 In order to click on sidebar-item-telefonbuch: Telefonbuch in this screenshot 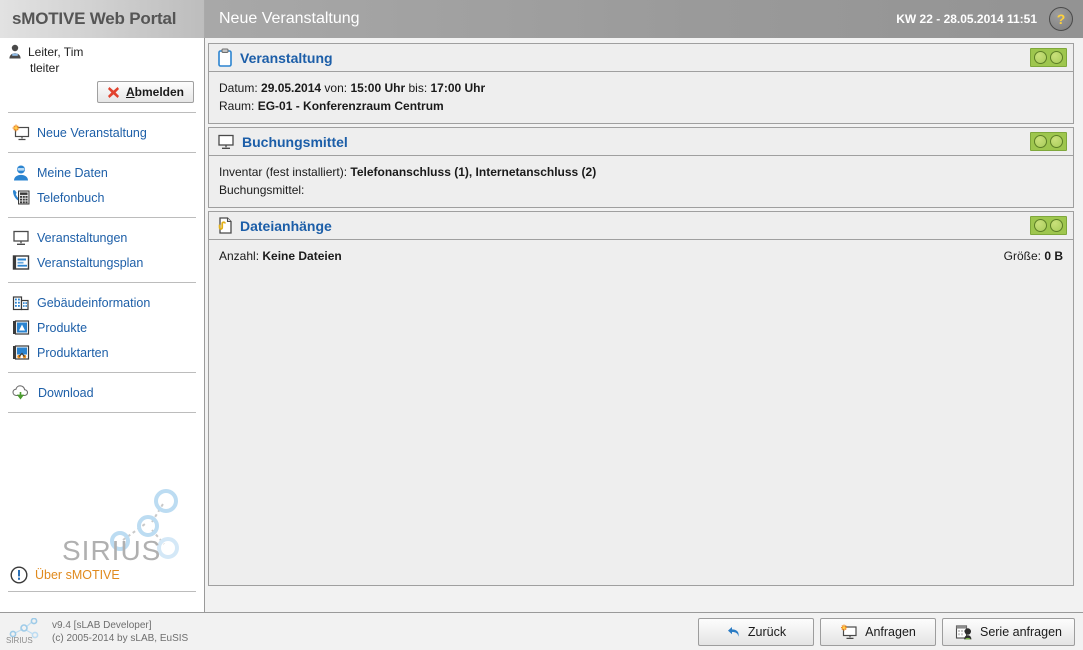, I will do `click(102, 197)`.